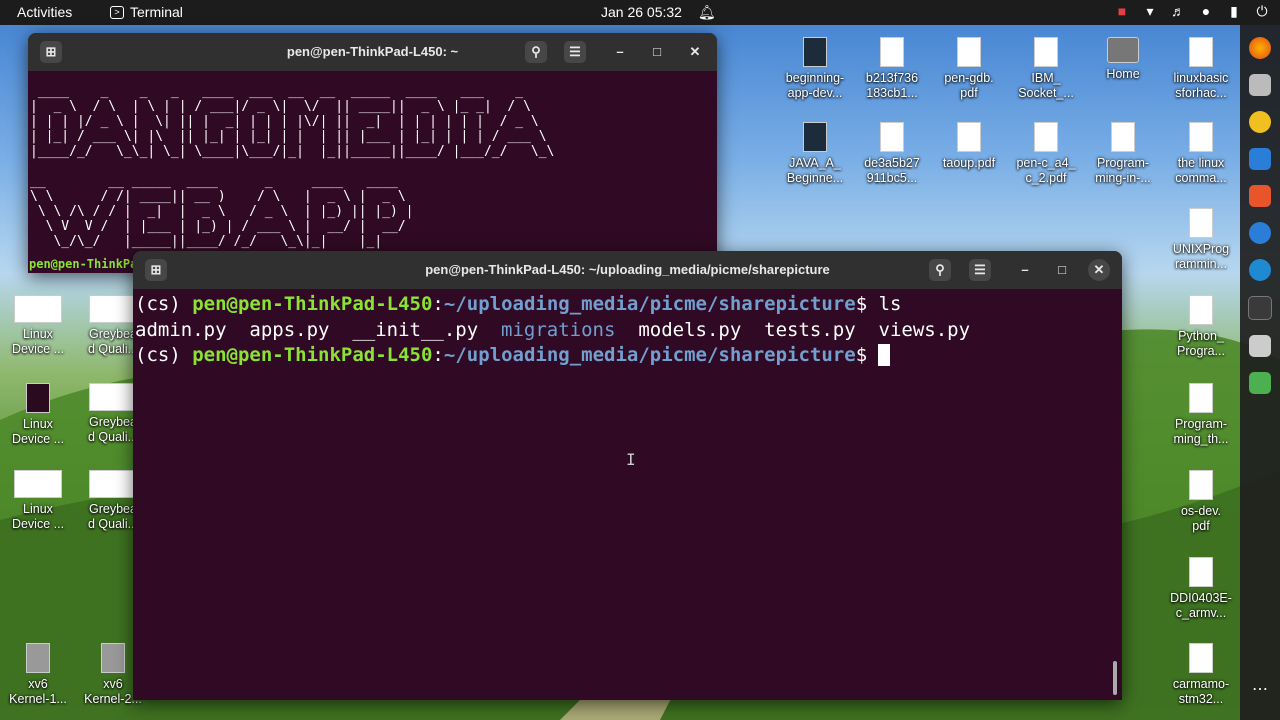 The height and width of the screenshot is (720, 1280). Describe the element at coordinates (1260, 48) in the screenshot. I see `firefox-icon` at that location.